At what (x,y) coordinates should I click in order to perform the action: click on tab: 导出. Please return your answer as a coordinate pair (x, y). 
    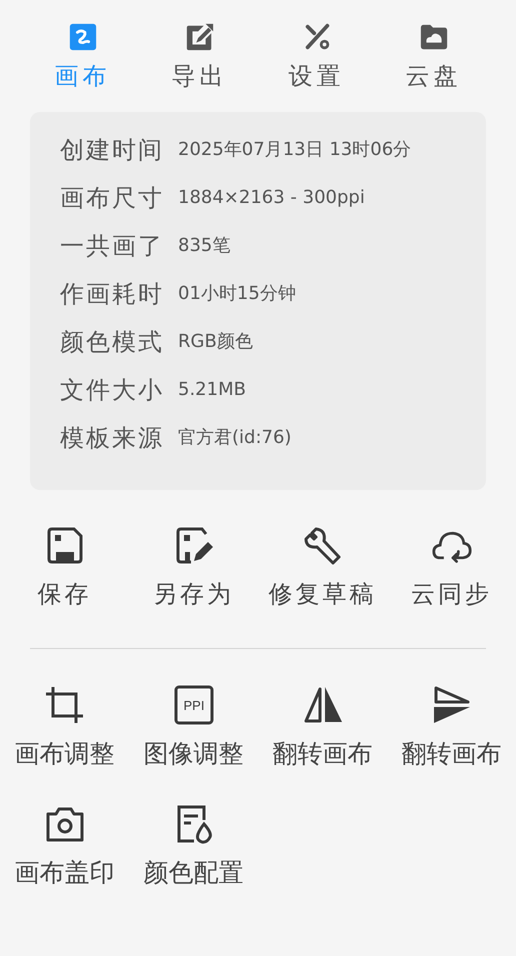
    Looking at the image, I should click on (199, 57).